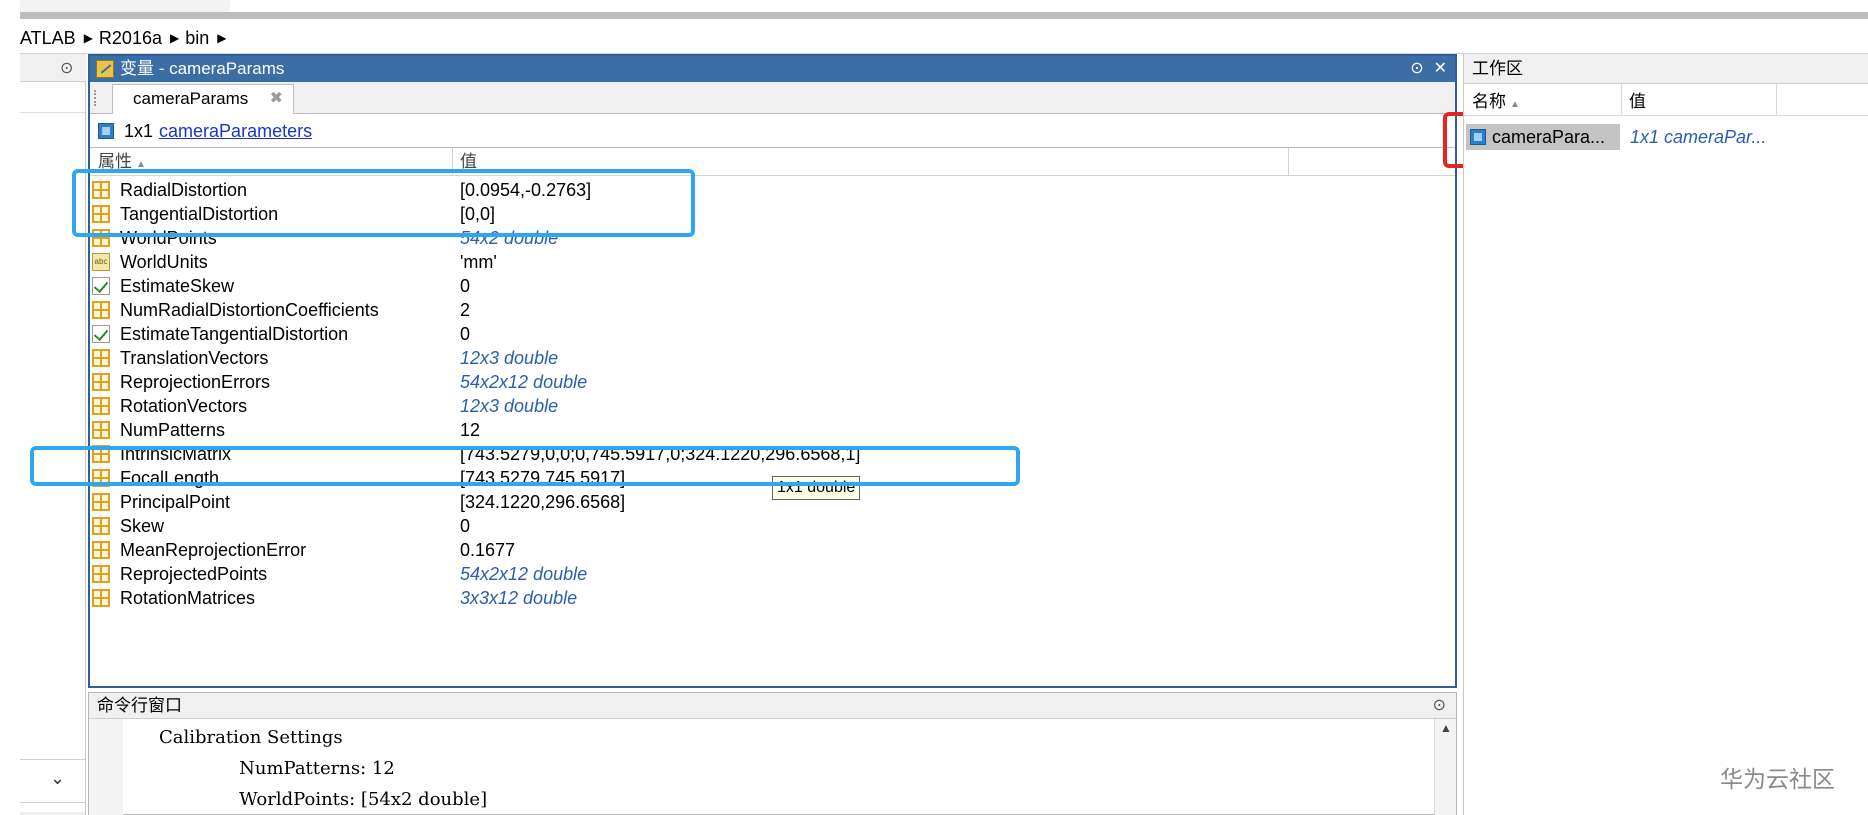 The image size is (1868, 815). Describe the element at coordinates (772, 382) in the screenshot. I see `property-row: ReprojectionErrors 54x2x12 double` at that location.